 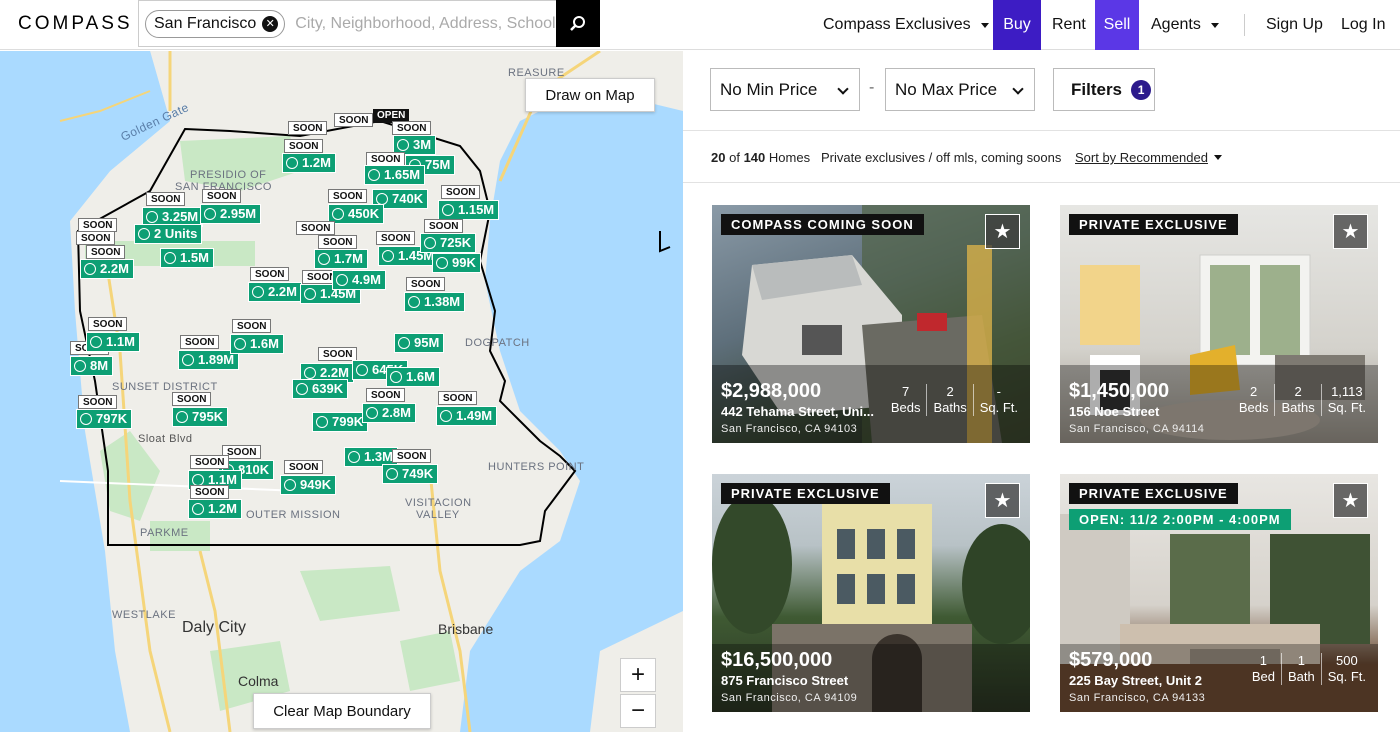 What do you see at coordinates (410, 474) in the screenshot?
I see `price-pin: 749K` at bounding box center [410, 474].